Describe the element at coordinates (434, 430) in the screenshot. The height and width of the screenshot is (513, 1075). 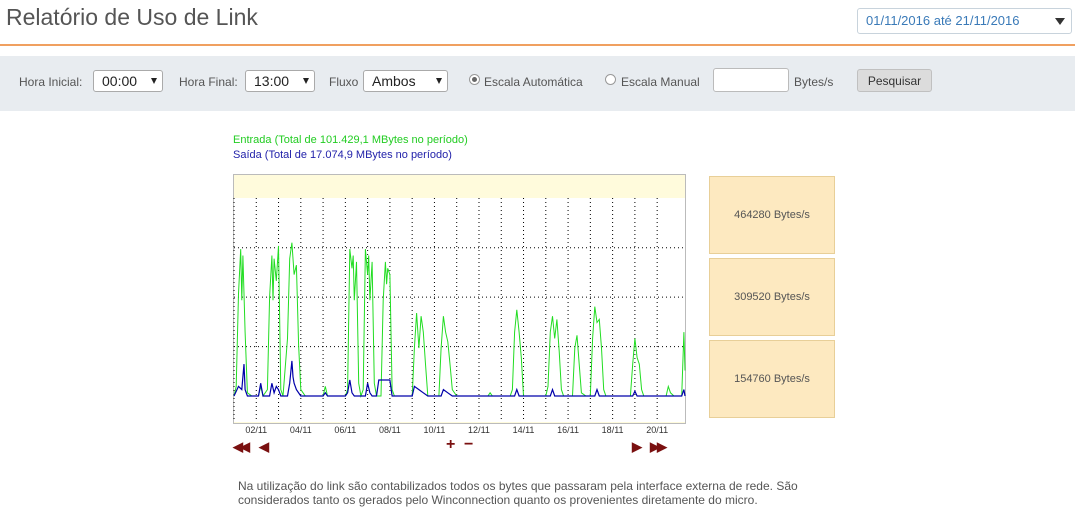
I see `x-tick-label: 10/11` at that location.